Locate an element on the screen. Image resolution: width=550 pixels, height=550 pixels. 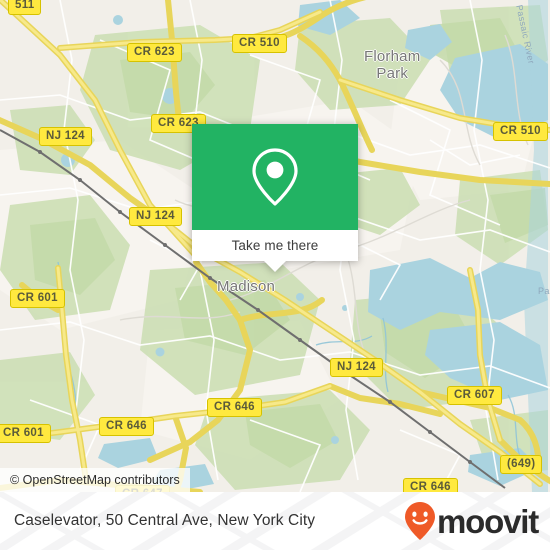
popup-action-bar: Take me there is located at coordinates (275, 245).